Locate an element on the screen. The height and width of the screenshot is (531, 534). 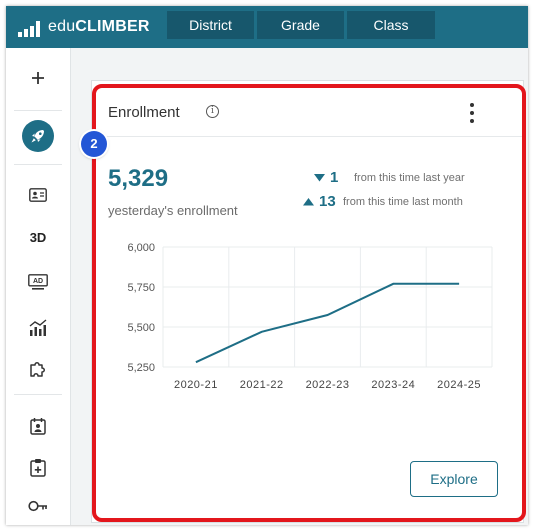
sidebar-item-launch is located at coordinates (38, 136).